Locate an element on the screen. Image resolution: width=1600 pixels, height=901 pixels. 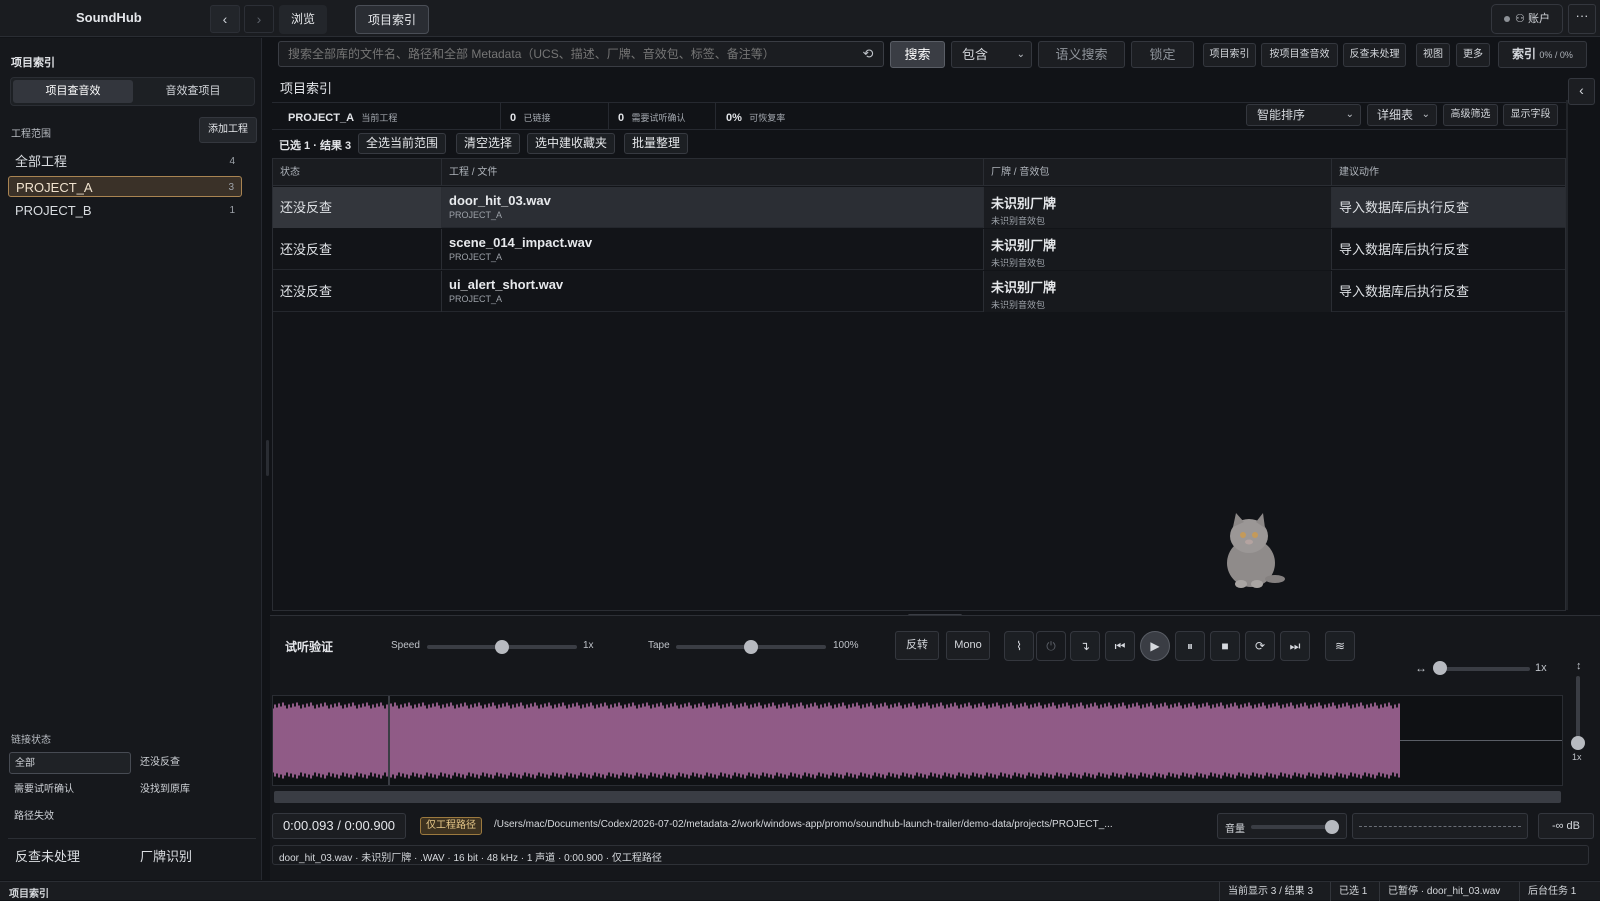
show-fields-button: 显示字段 is located at coordinates (1530, 115).